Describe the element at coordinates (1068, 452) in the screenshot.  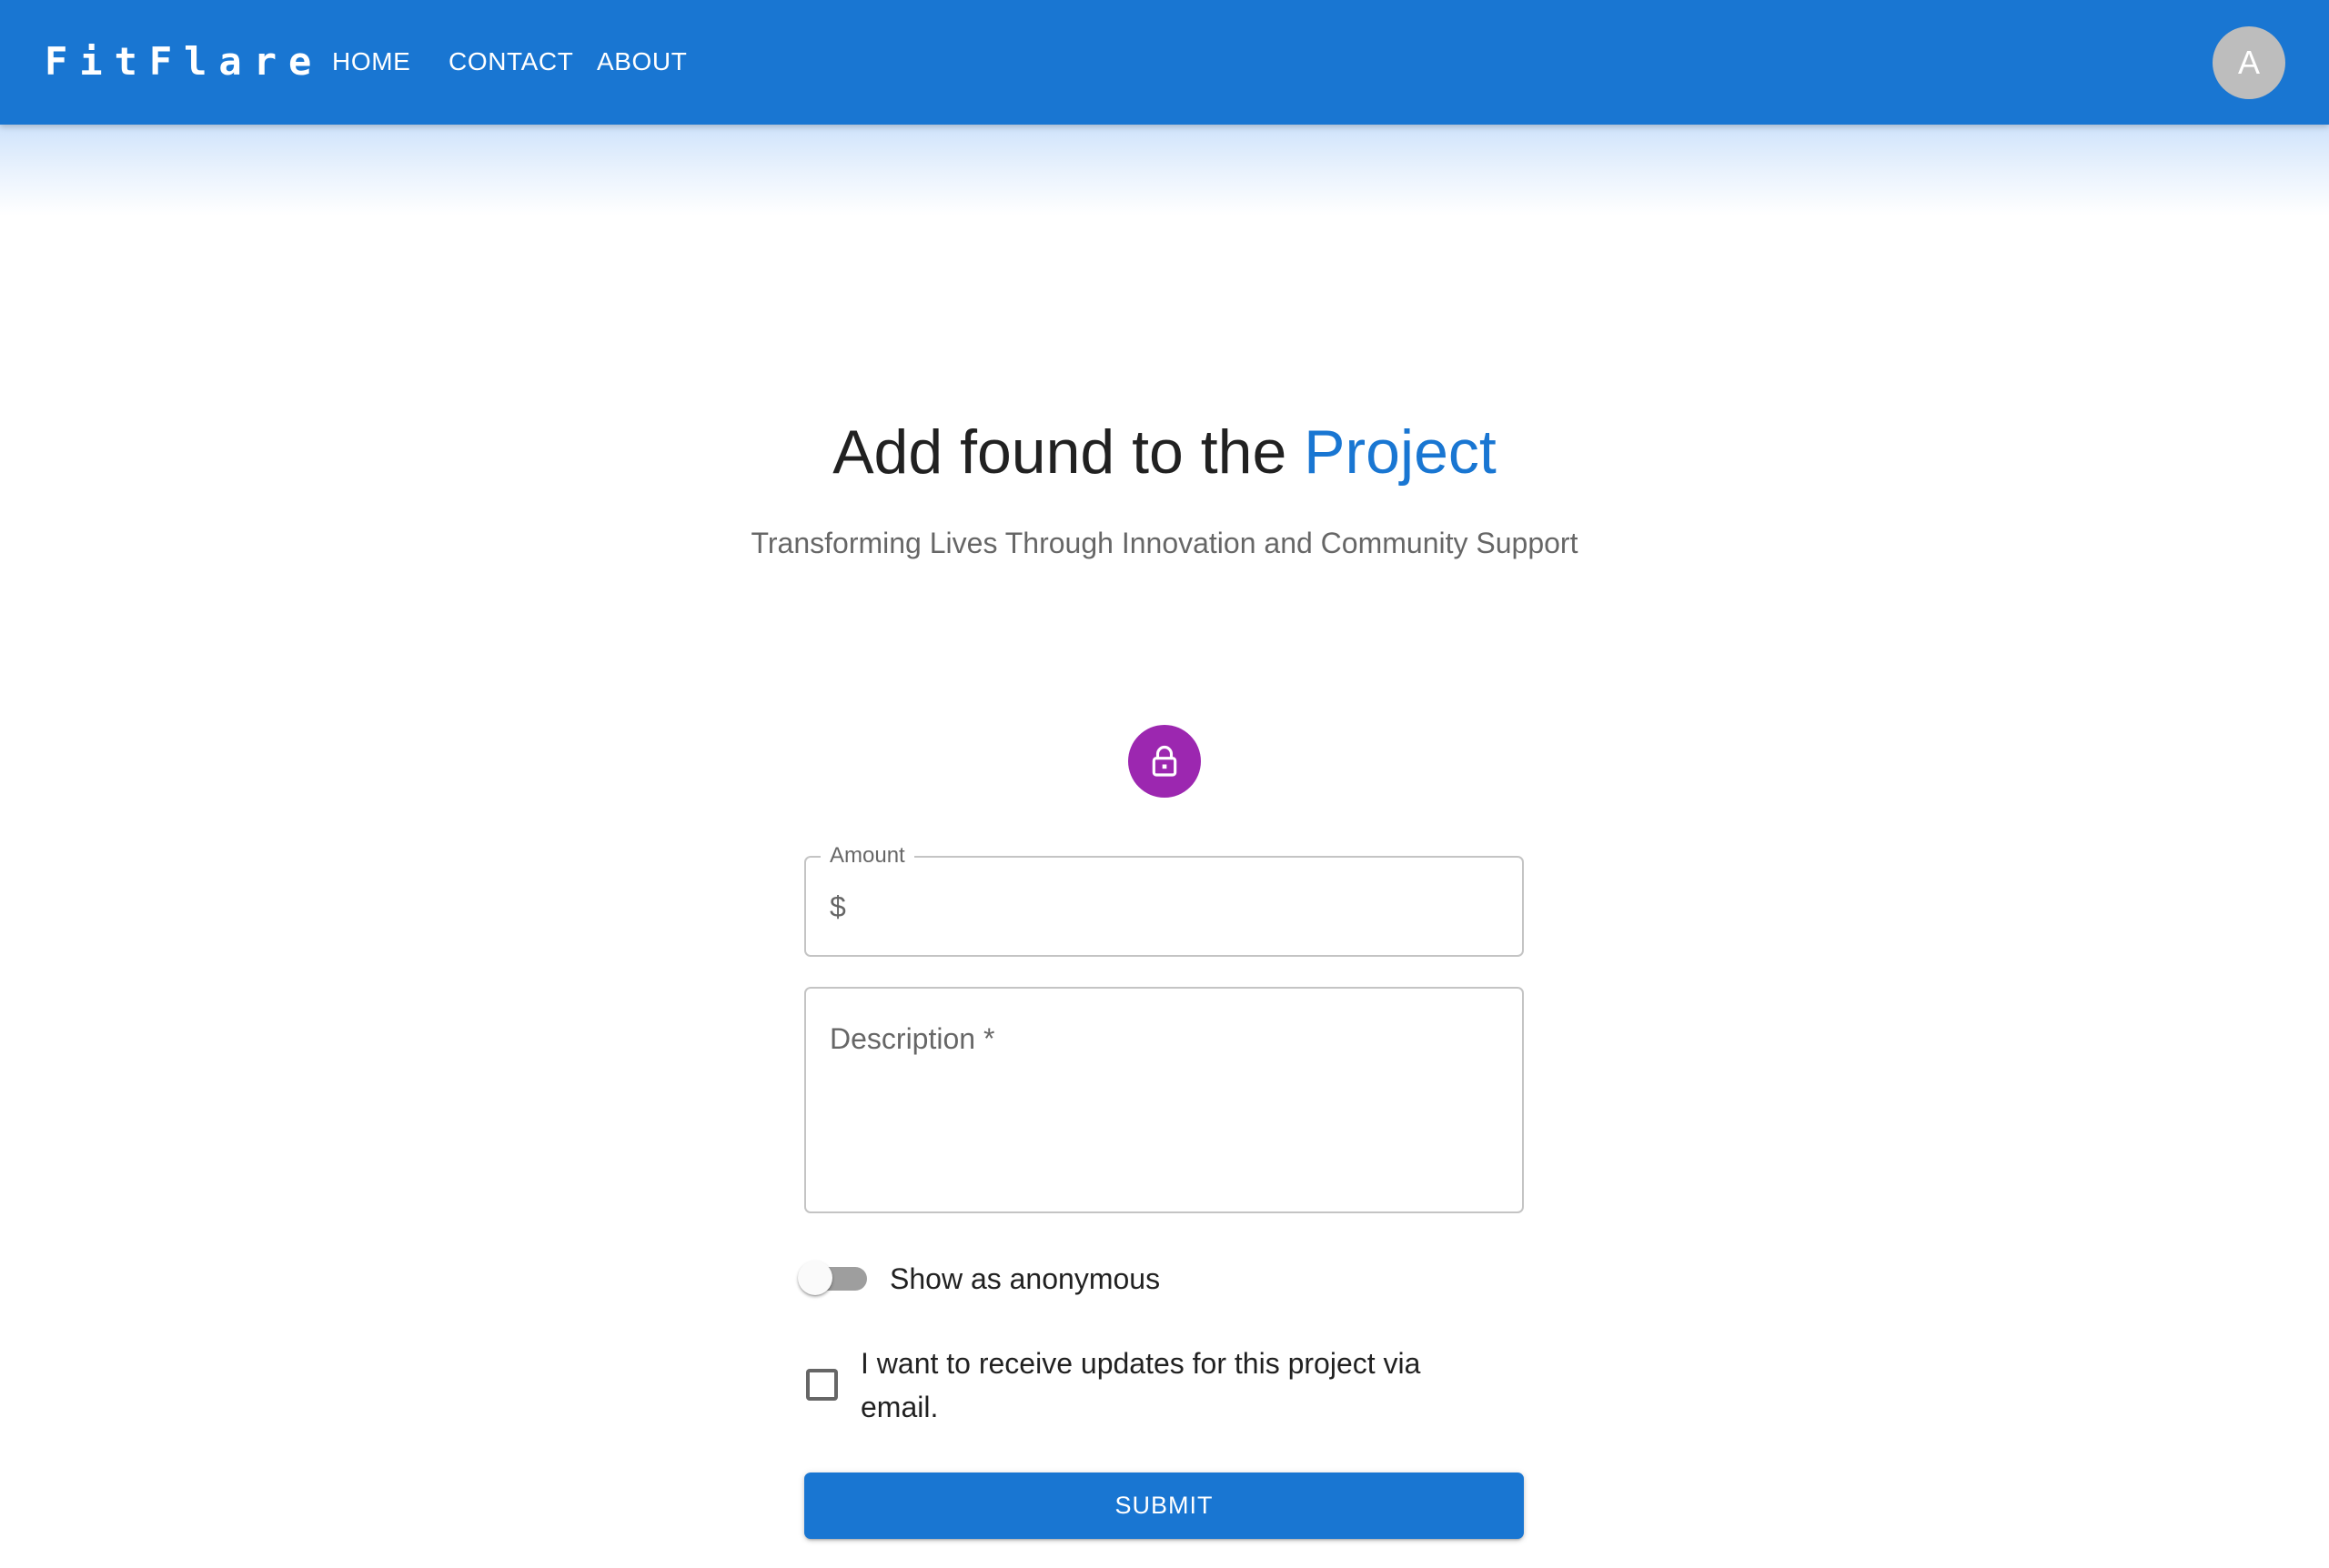
I see `page-title-main: Add found to the` at that location.